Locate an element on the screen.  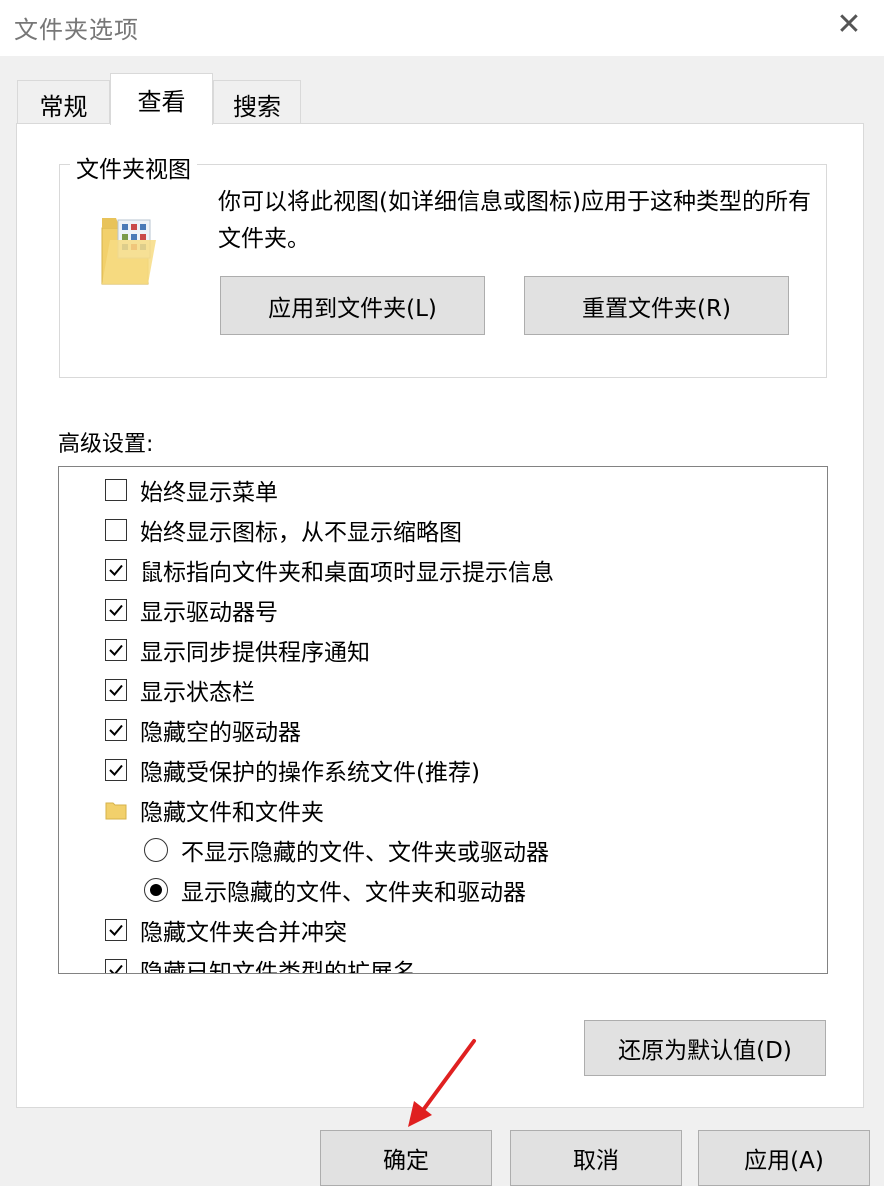
option-label: 隐藏文件和文件夹 is located at coordinates (232, 813).